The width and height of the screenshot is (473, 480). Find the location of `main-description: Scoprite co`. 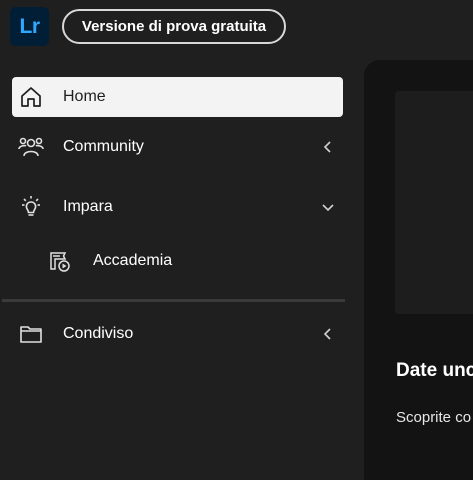

main-description: Scoprite co is located at coordinates (434, 417).